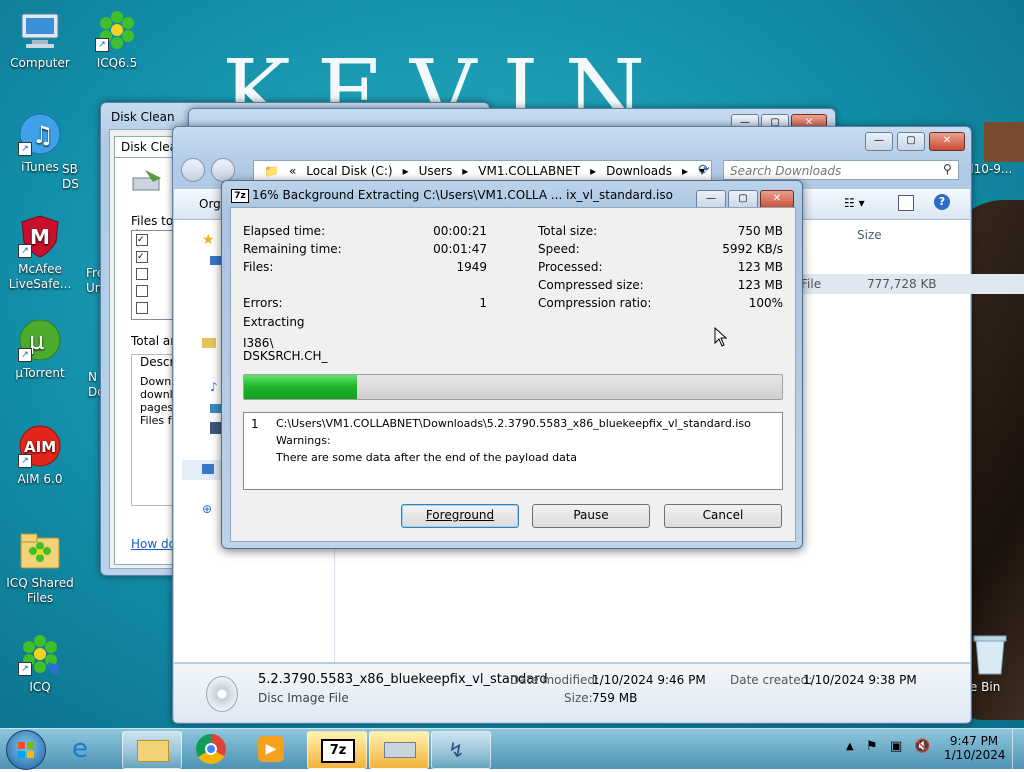 The height and width of the screenshot is (772, 1024). I want to click on recycle-bin-icon, so click(990, 654).